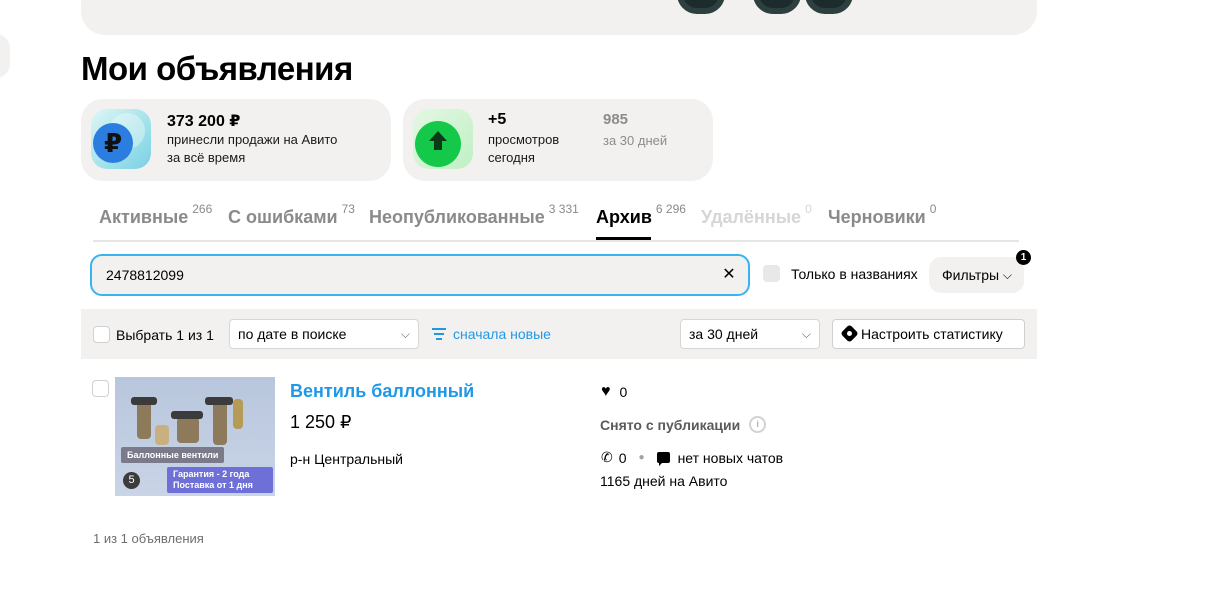 Image resolution: width=1208 pixels, height=602 pixels. What do you see at coordinates (443, 139) in the screenshot?
I see `arrow-up-icon` at bounding box center [443, 139].